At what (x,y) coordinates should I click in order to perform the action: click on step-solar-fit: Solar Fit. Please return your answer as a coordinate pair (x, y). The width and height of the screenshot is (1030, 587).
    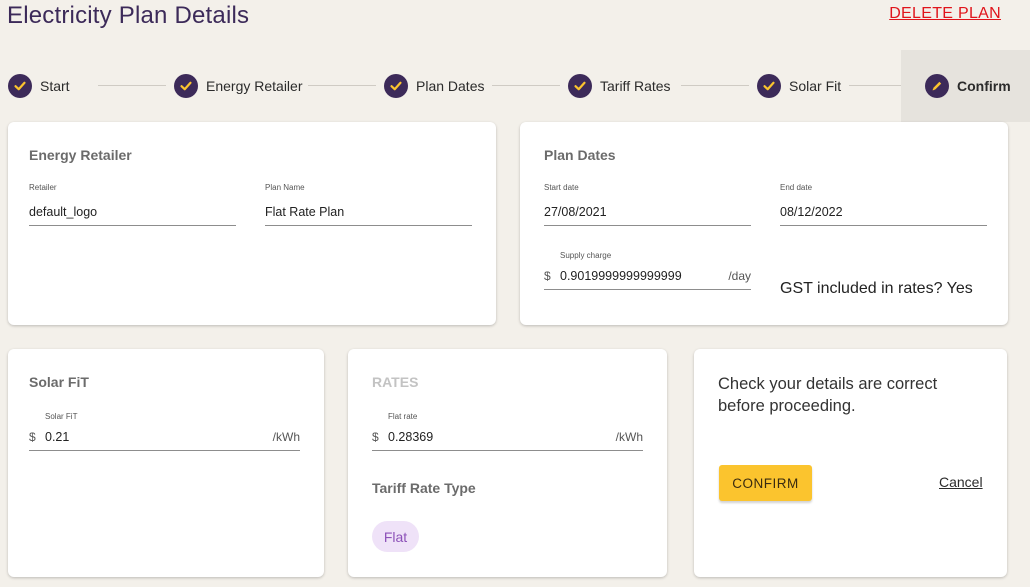
    Looking at the image, I should click on (799, 86).